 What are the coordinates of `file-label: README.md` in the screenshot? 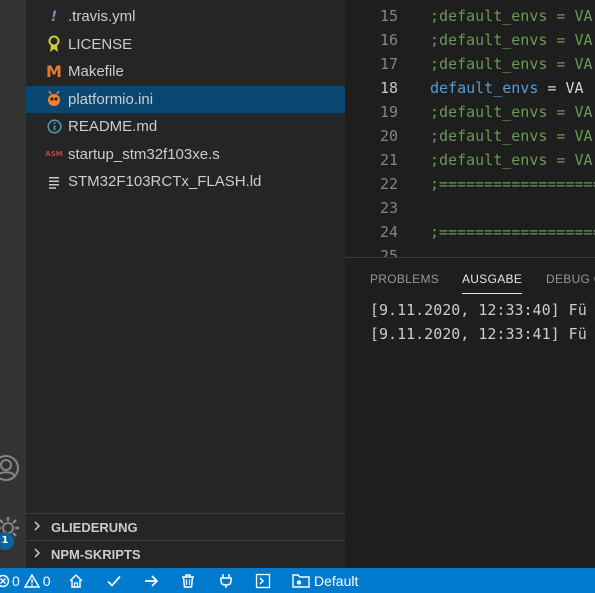 It's located at (113, 127).